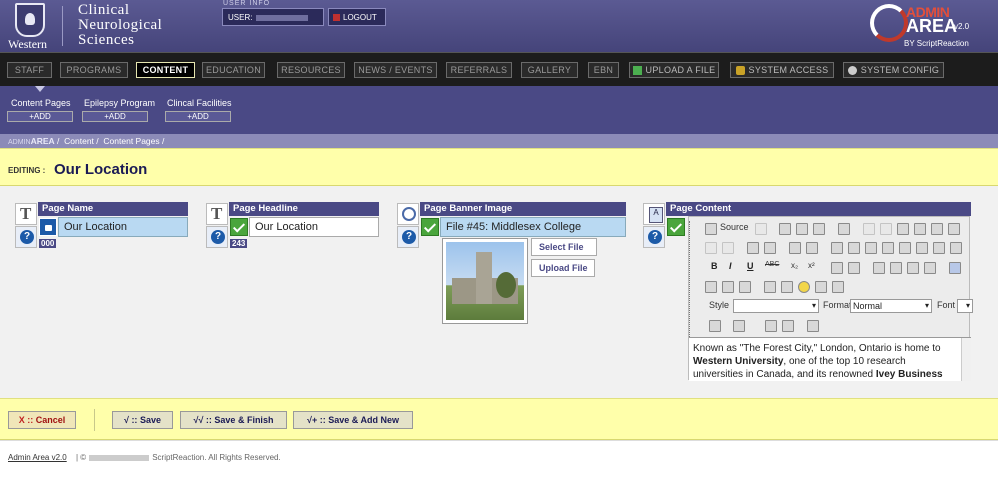 The width and height of the screenshot is (998, 480). I want to click on print-icon, so click(844, 229).